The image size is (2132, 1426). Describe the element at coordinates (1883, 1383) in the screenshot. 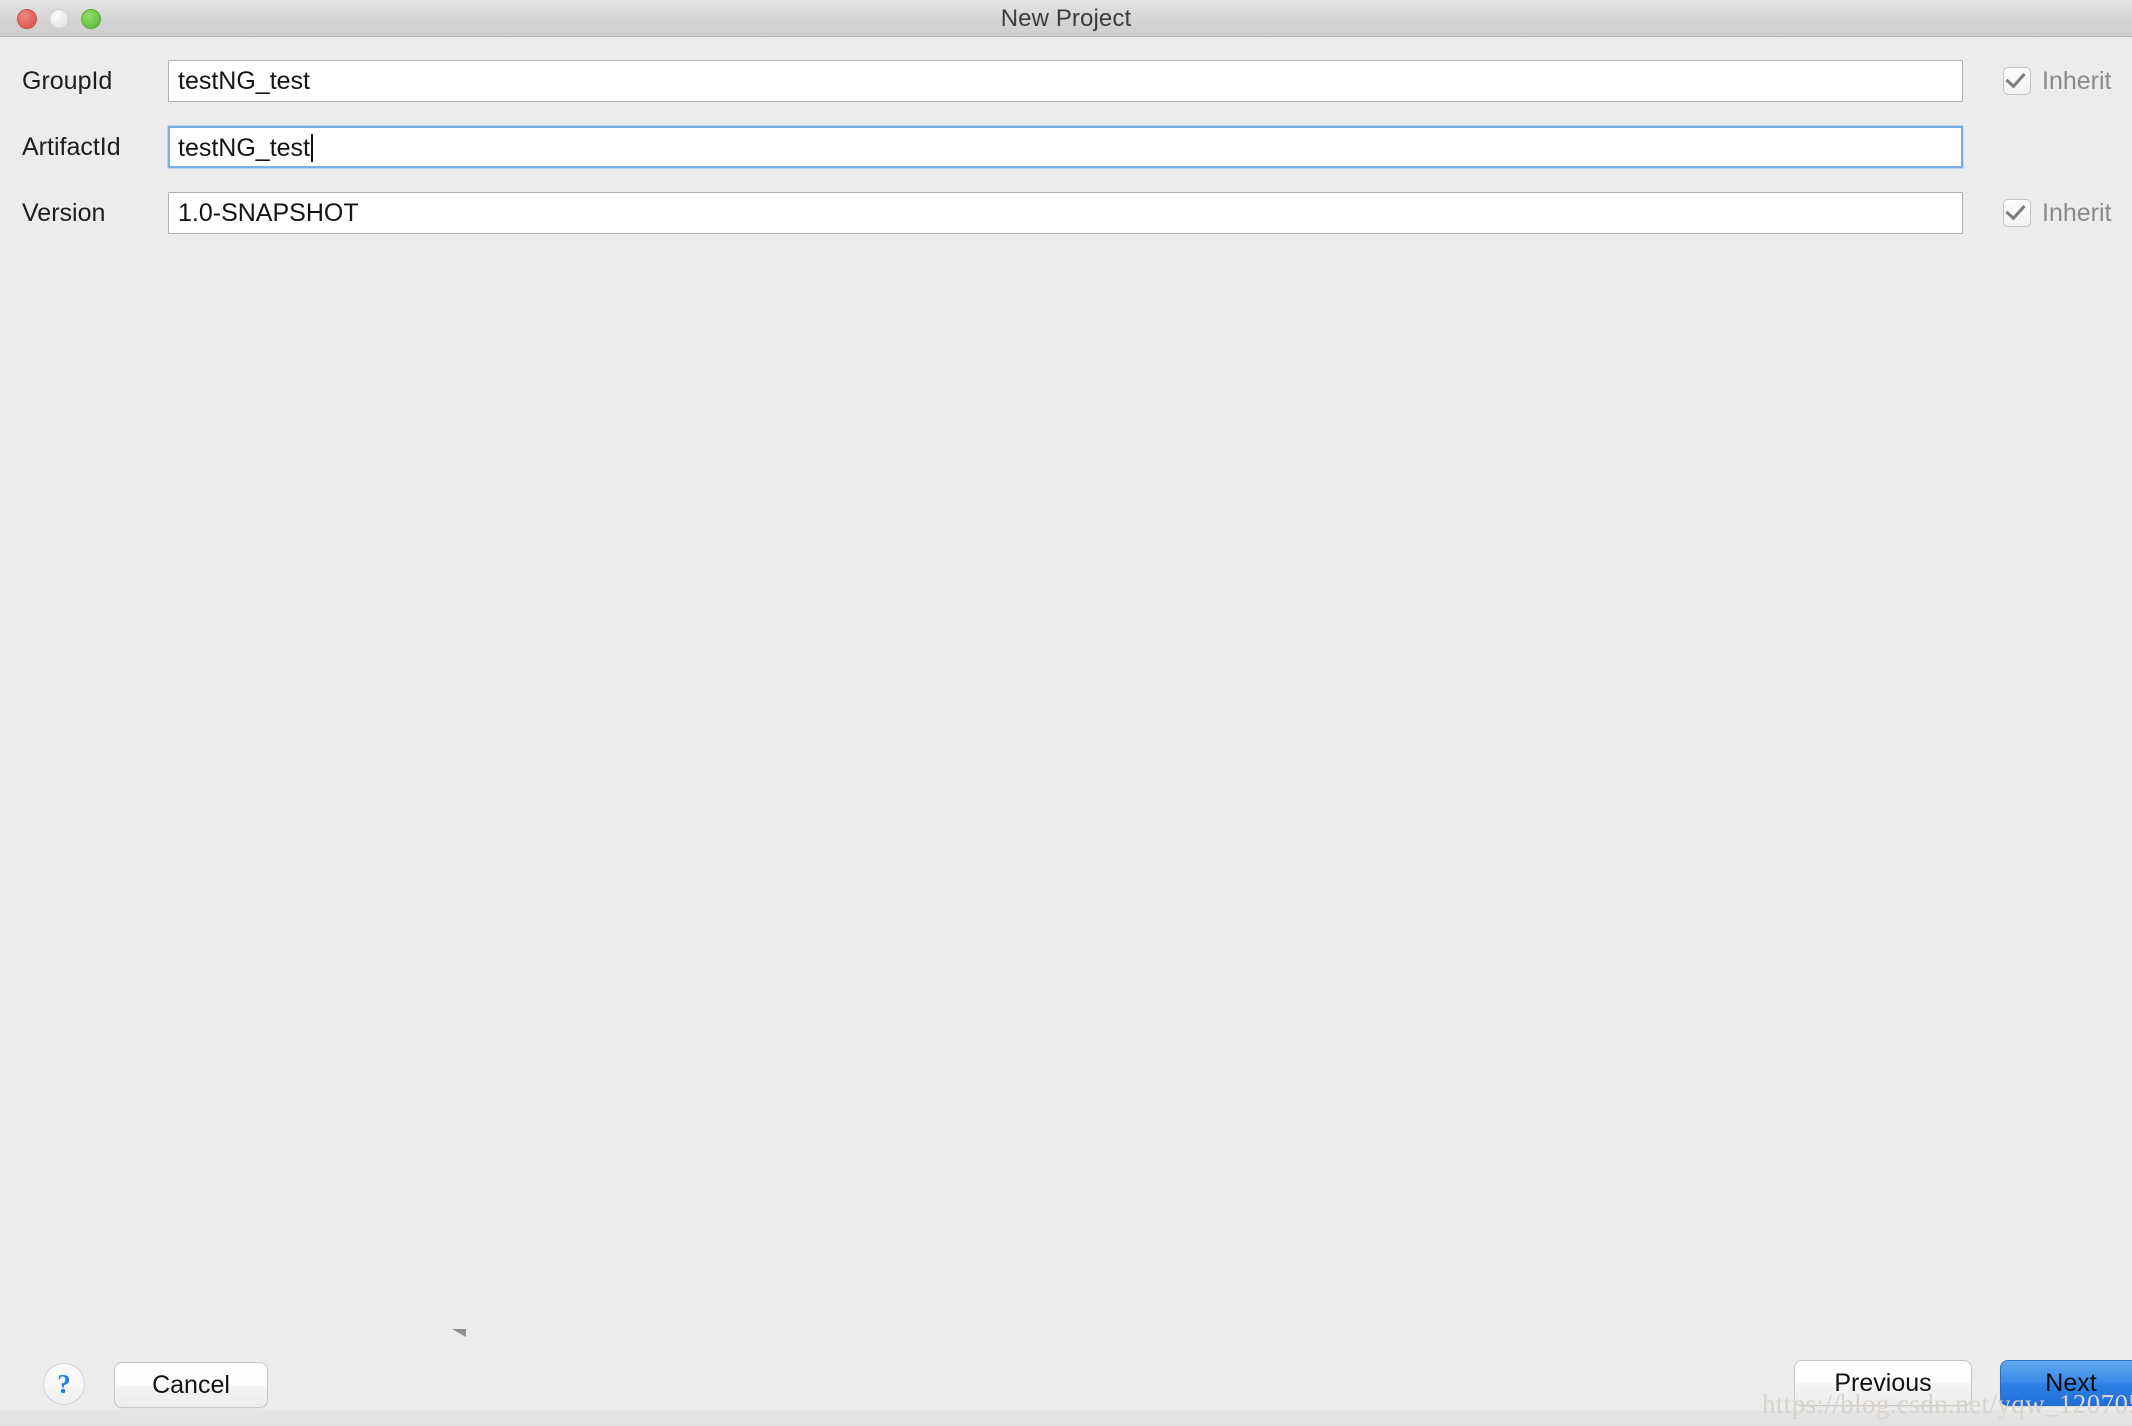

I see `previous-button: Previous` at that location.